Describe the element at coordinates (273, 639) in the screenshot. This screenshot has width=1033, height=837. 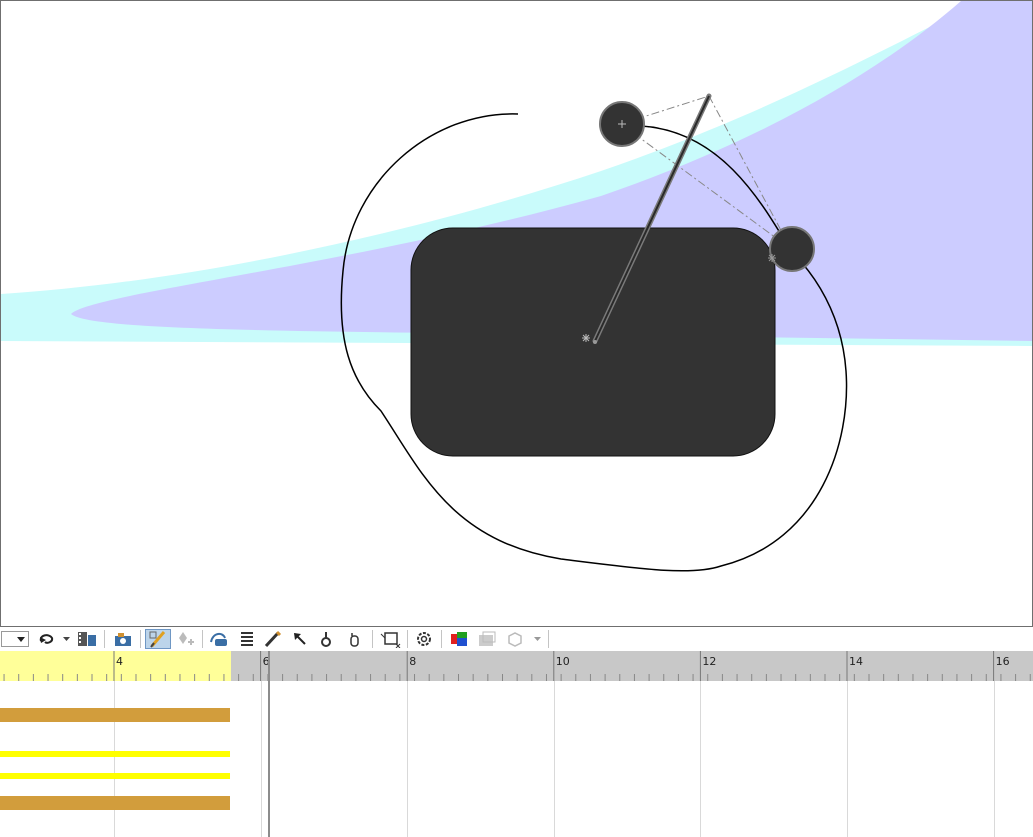
I see `pencil-icon` at that location.